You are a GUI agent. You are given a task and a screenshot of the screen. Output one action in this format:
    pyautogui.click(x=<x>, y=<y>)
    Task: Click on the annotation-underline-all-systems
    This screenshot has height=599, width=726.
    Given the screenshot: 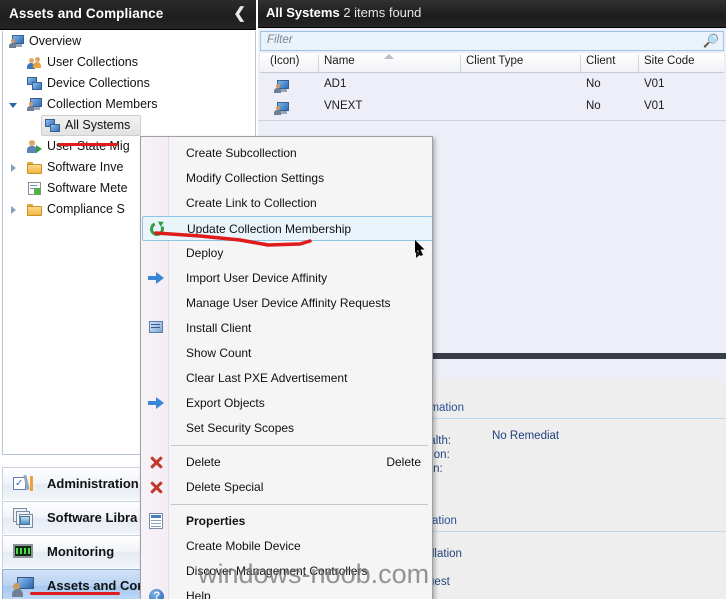 What is the action you would take?
    pyautogui.click(x=88, y=144)
    